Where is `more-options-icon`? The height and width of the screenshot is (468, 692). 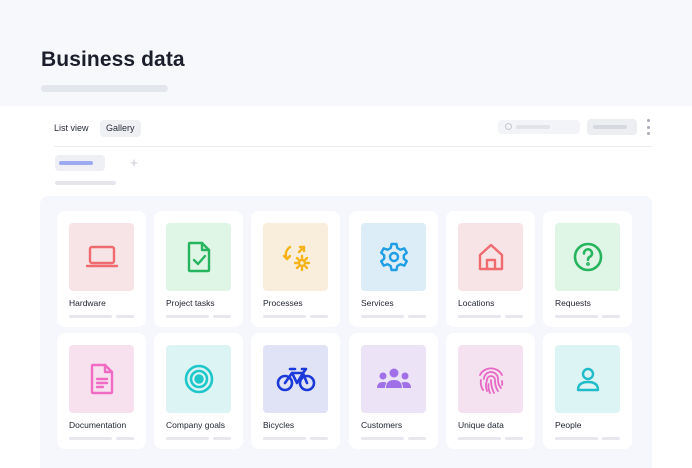
more-options-icon is located at coordinates (648, 127).